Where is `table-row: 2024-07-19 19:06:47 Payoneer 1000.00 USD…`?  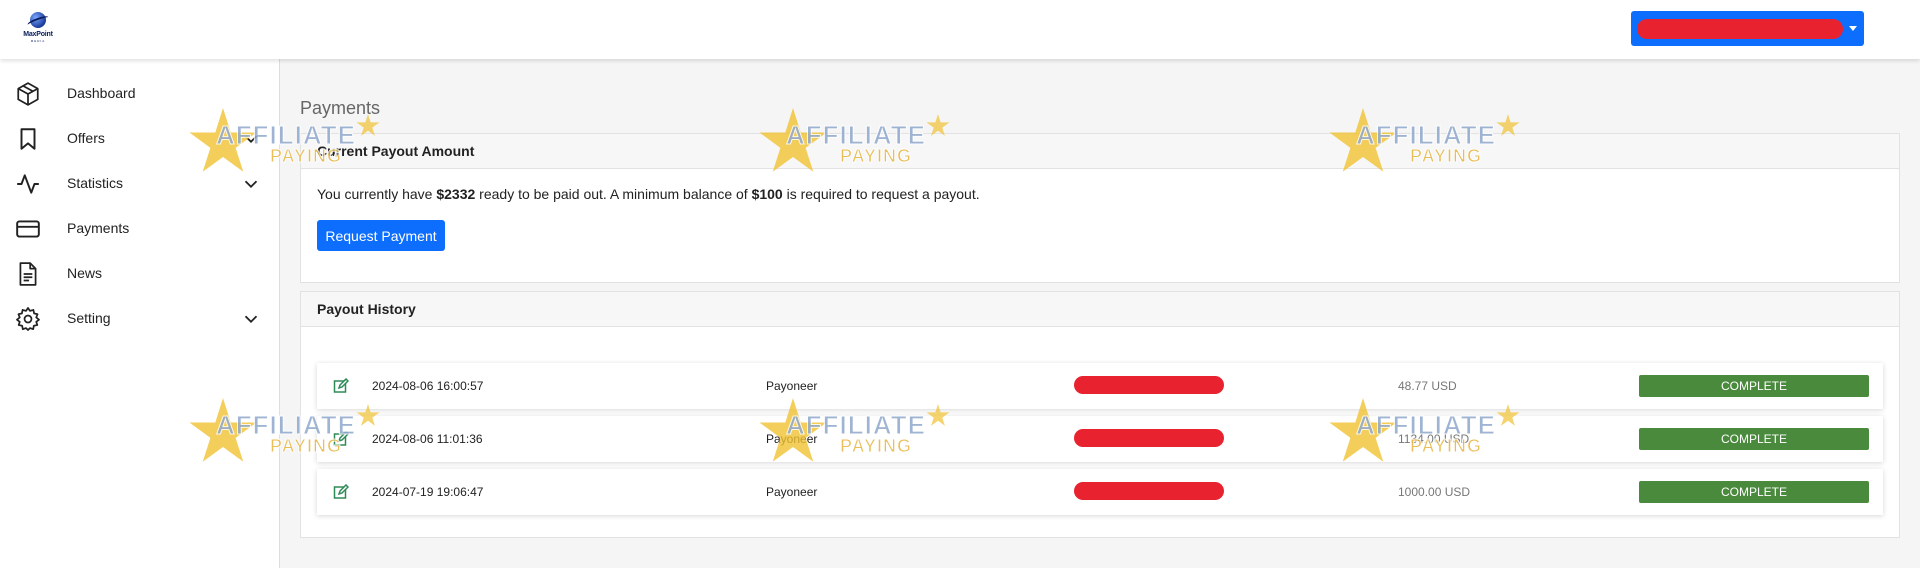 table-row: 2024-07-19 19:06:47 Payoneer 1000.00 USD… is located at coordinates (1100, 492).